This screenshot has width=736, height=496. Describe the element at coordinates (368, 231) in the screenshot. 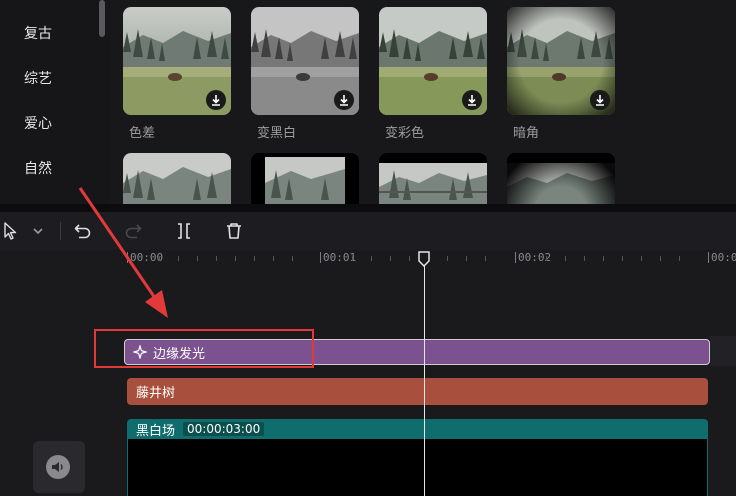

I see `timeline-toolbar` at that location.